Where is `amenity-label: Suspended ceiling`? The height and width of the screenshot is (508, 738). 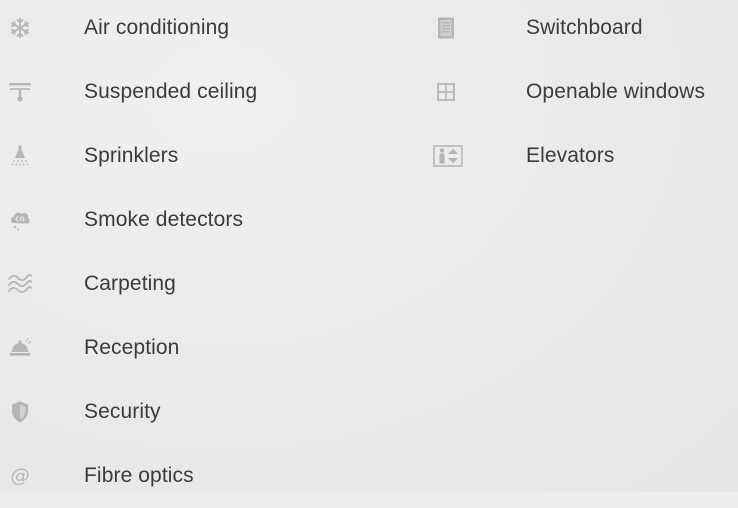
amenity-label: Suspended ceiling is located at coordinates (171, 91).